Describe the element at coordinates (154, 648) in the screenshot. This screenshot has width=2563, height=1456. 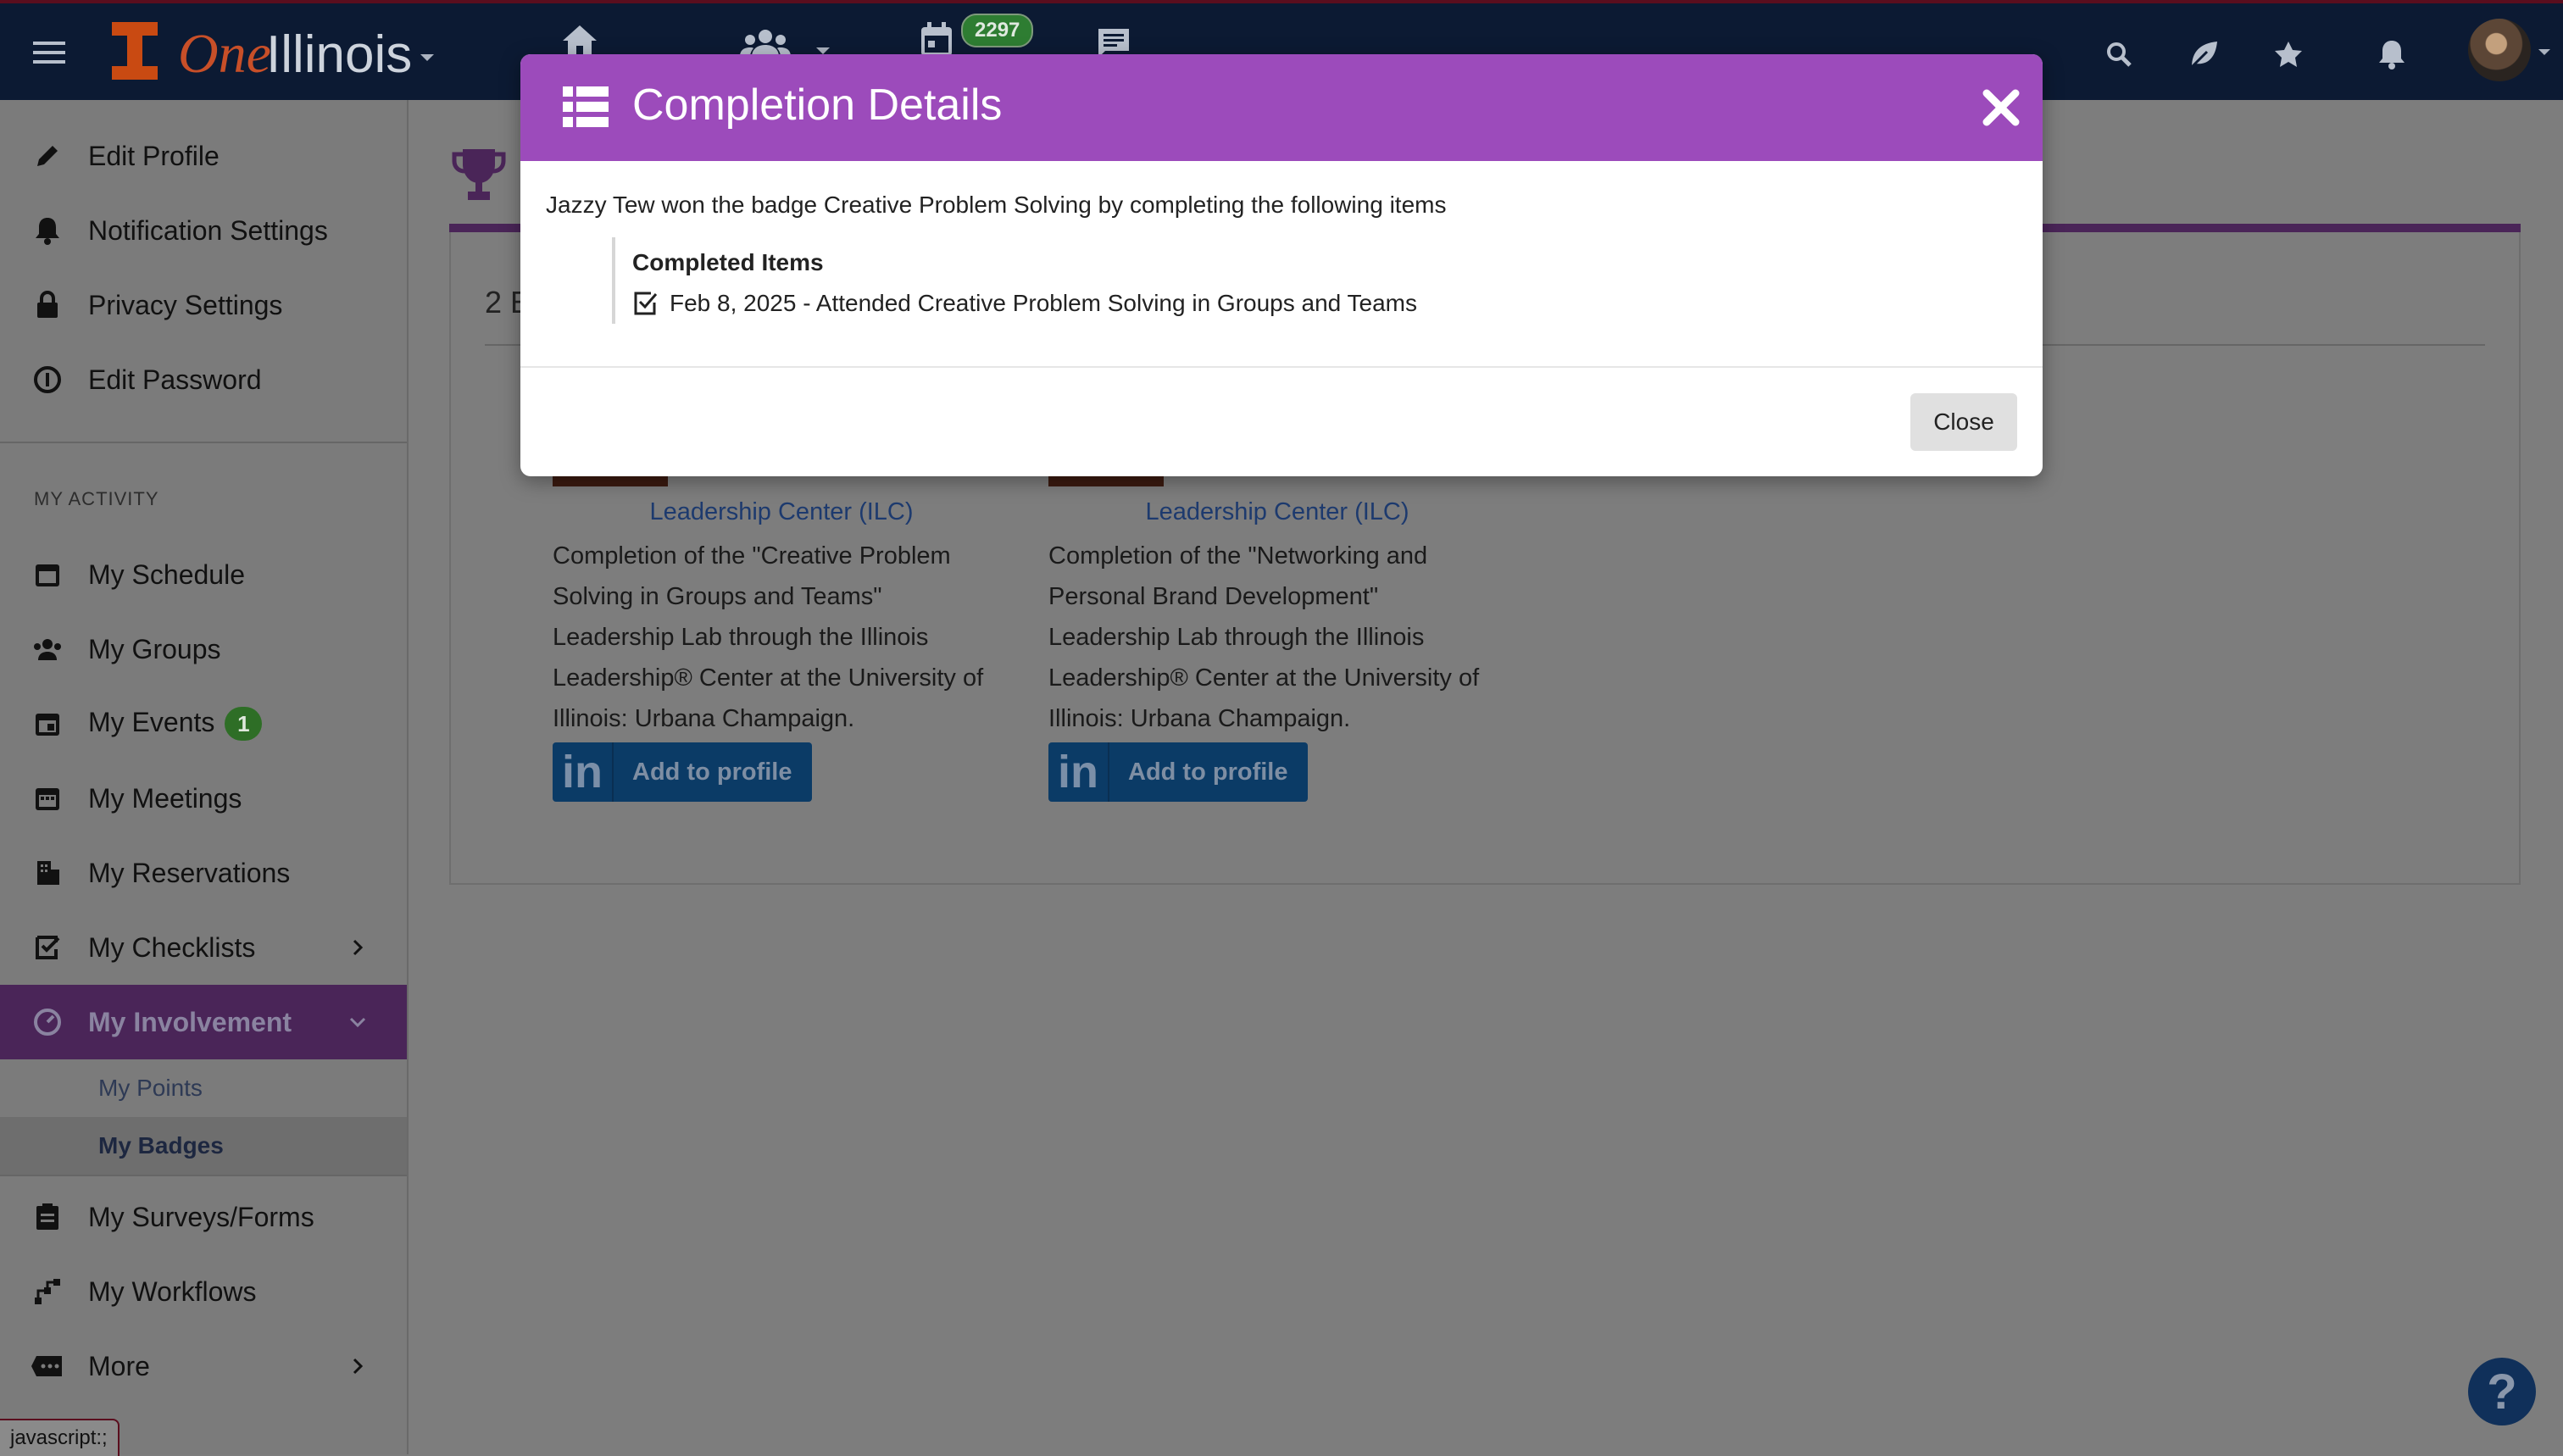
I see `sidebar-item-label: My Groups` at that location.